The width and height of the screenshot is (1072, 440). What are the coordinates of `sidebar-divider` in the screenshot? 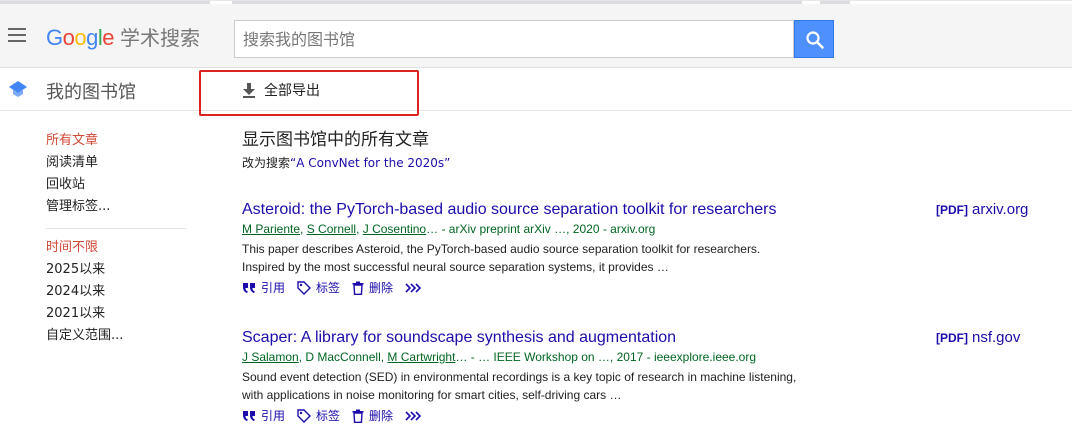 It's located at (116, 228).